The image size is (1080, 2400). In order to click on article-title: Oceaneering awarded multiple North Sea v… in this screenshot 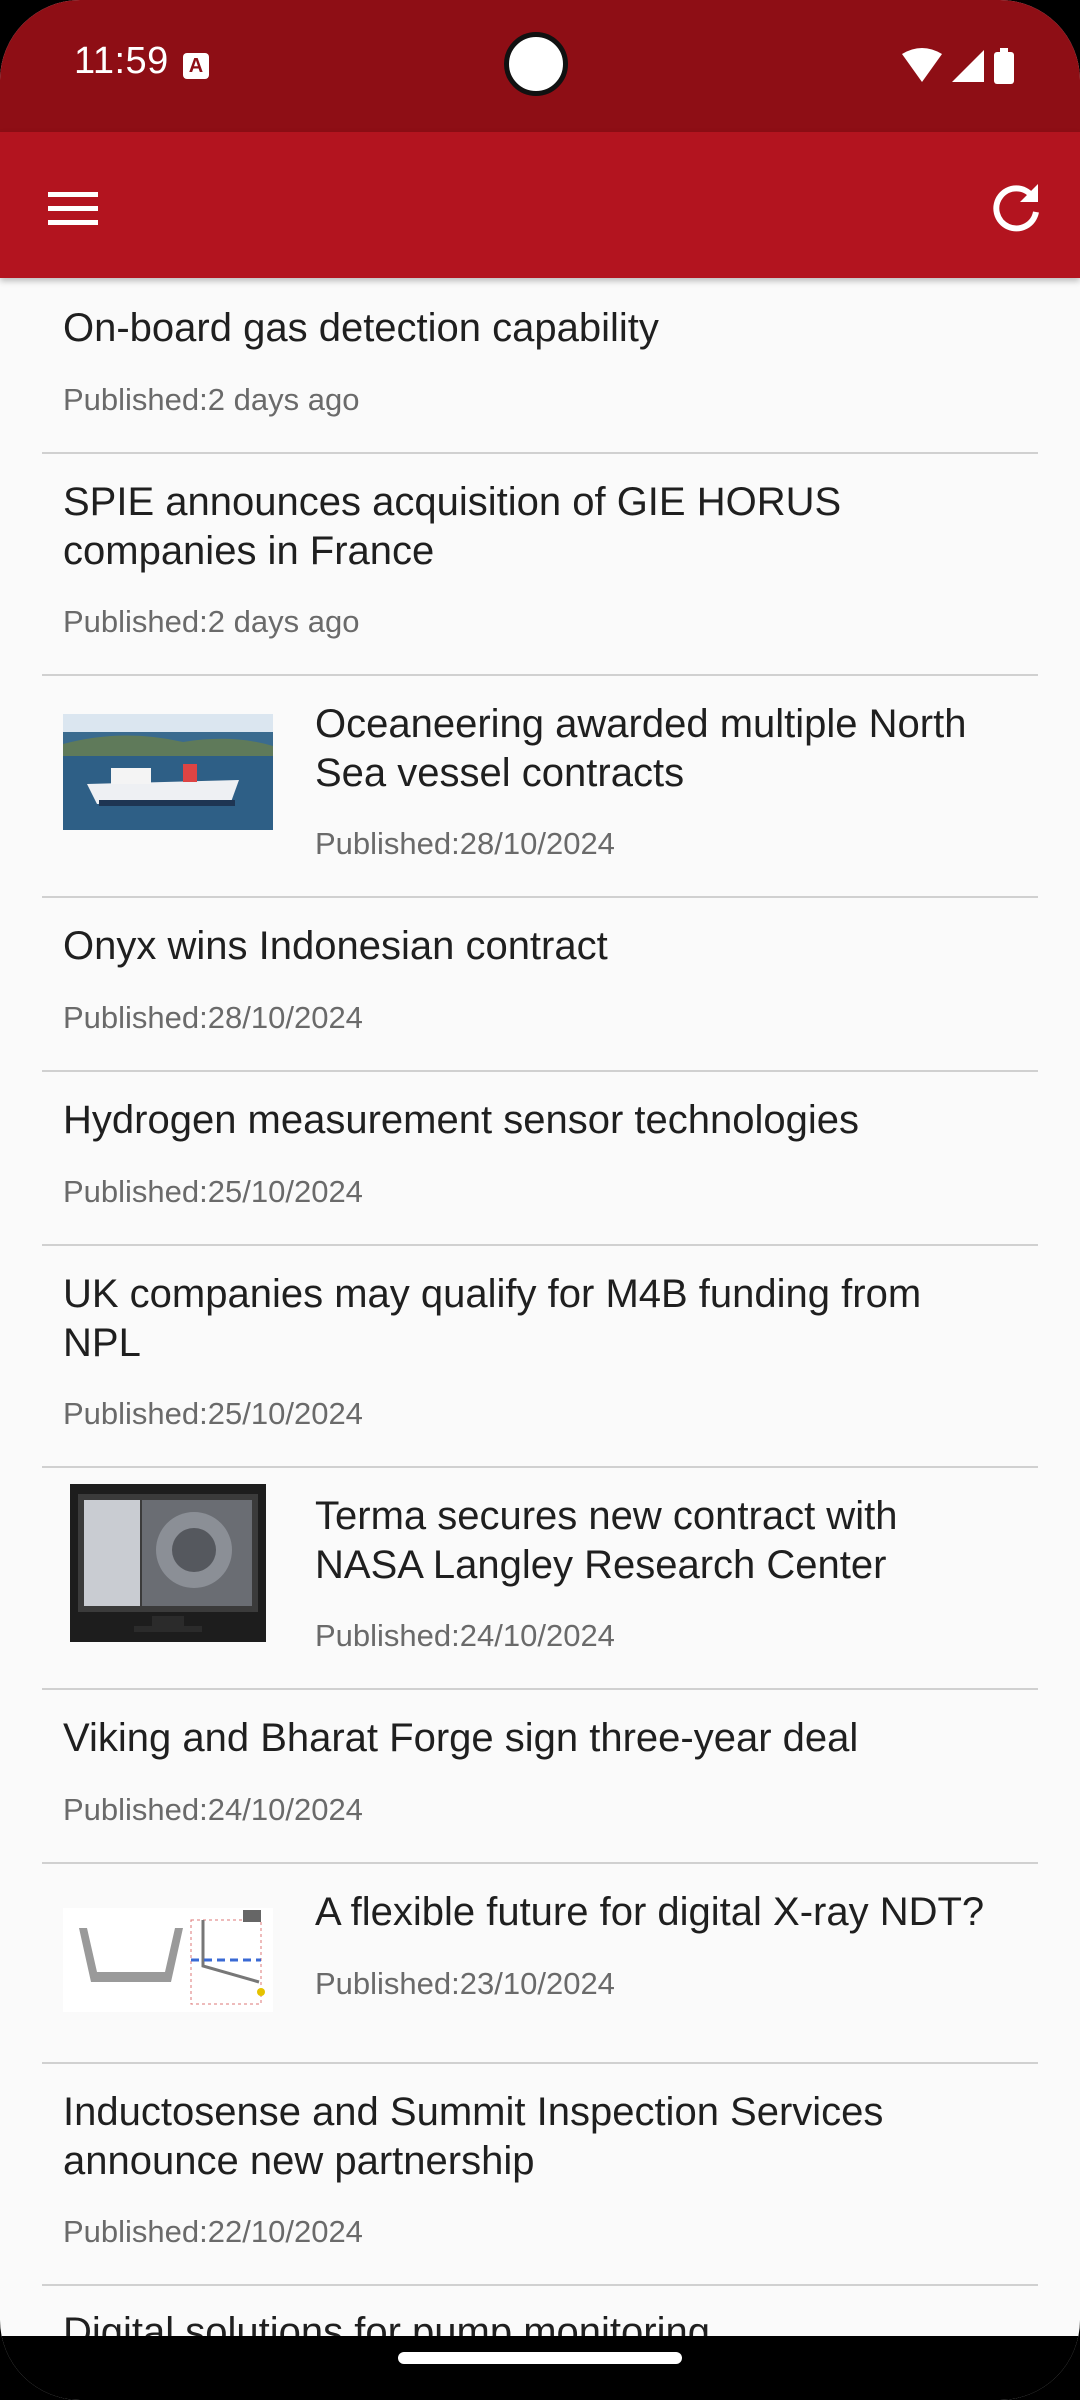, I will do `click(665, 749)`.